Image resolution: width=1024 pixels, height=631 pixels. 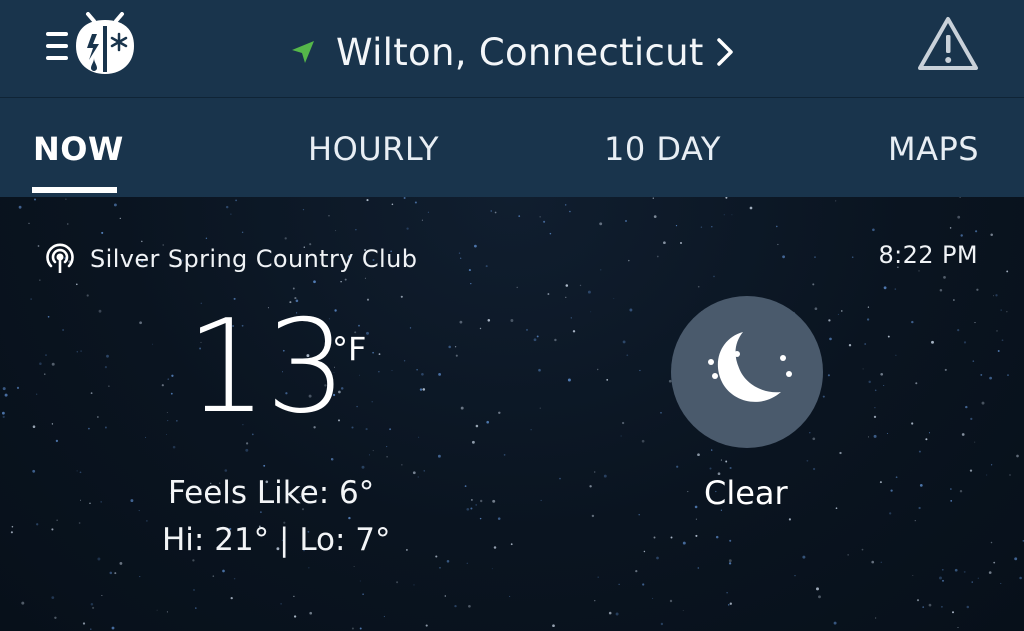 I want to click on feels-like: Feels Like: 6°, so click(x=271, y=493).